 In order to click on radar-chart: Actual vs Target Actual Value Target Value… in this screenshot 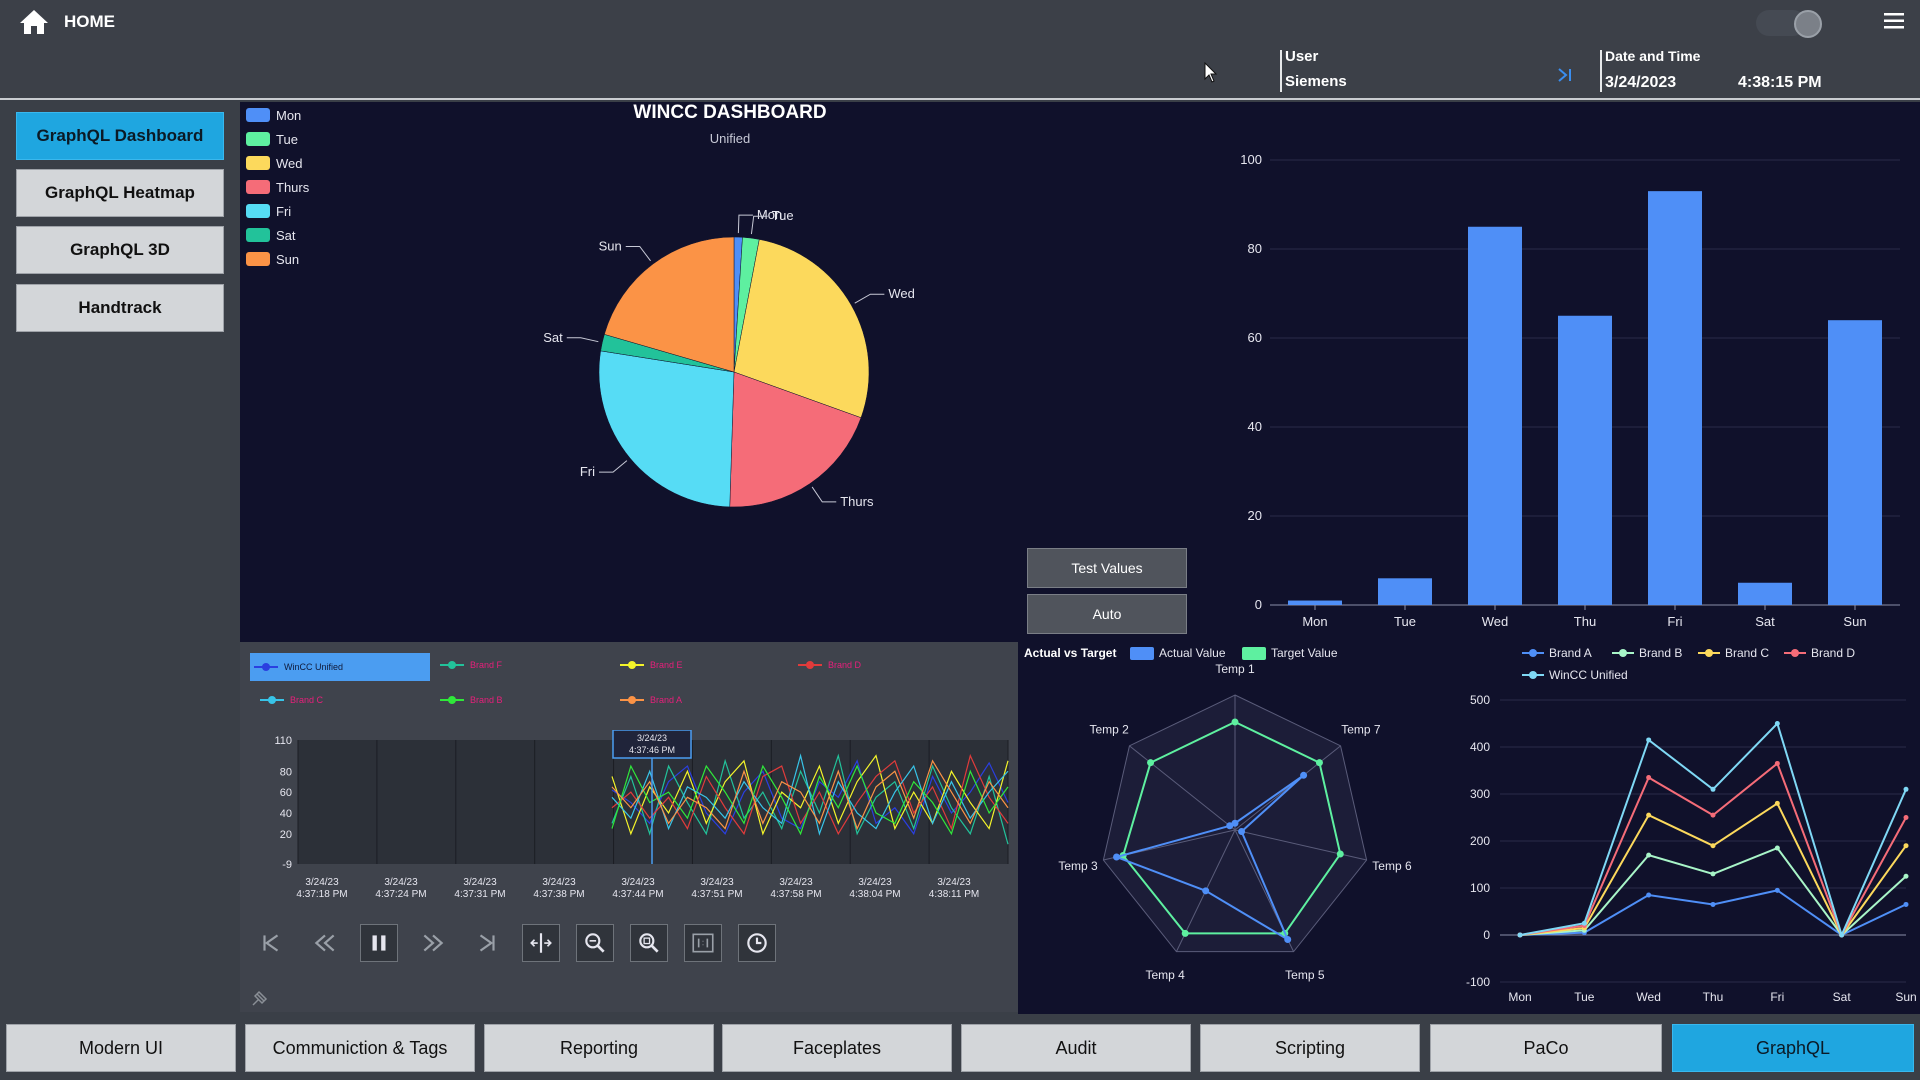, I will do `click(1218, 814)`.